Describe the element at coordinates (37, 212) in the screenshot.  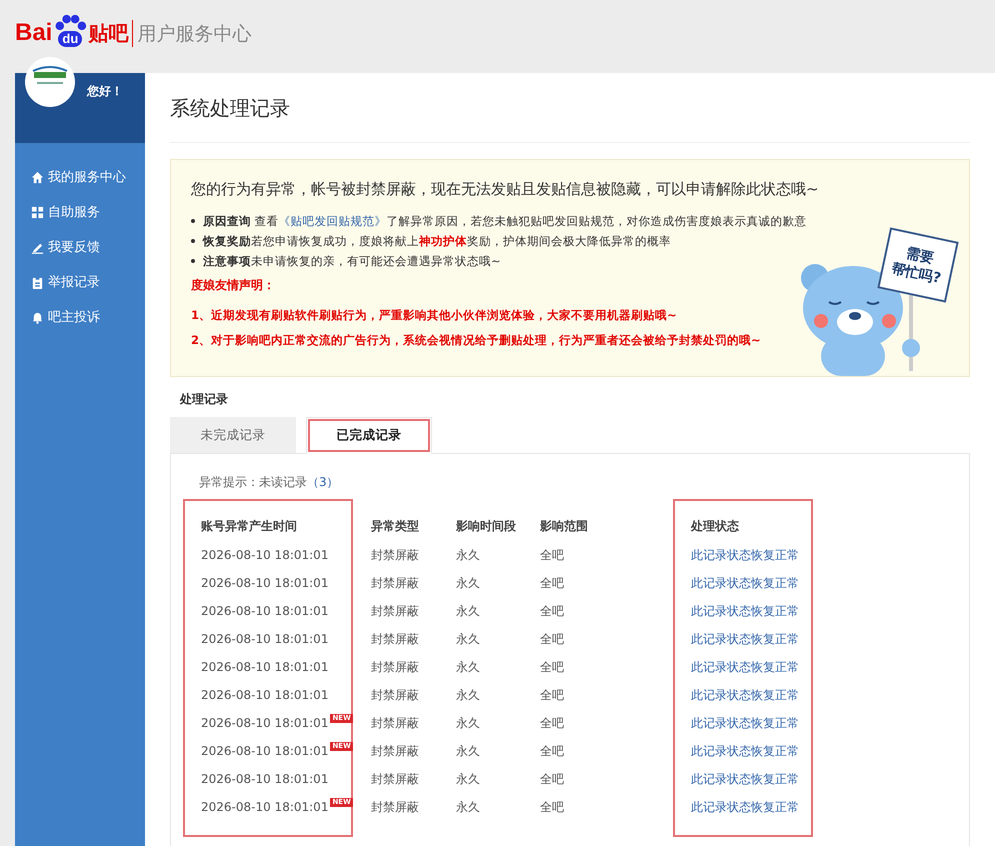
I see `grid-icon` at that location.